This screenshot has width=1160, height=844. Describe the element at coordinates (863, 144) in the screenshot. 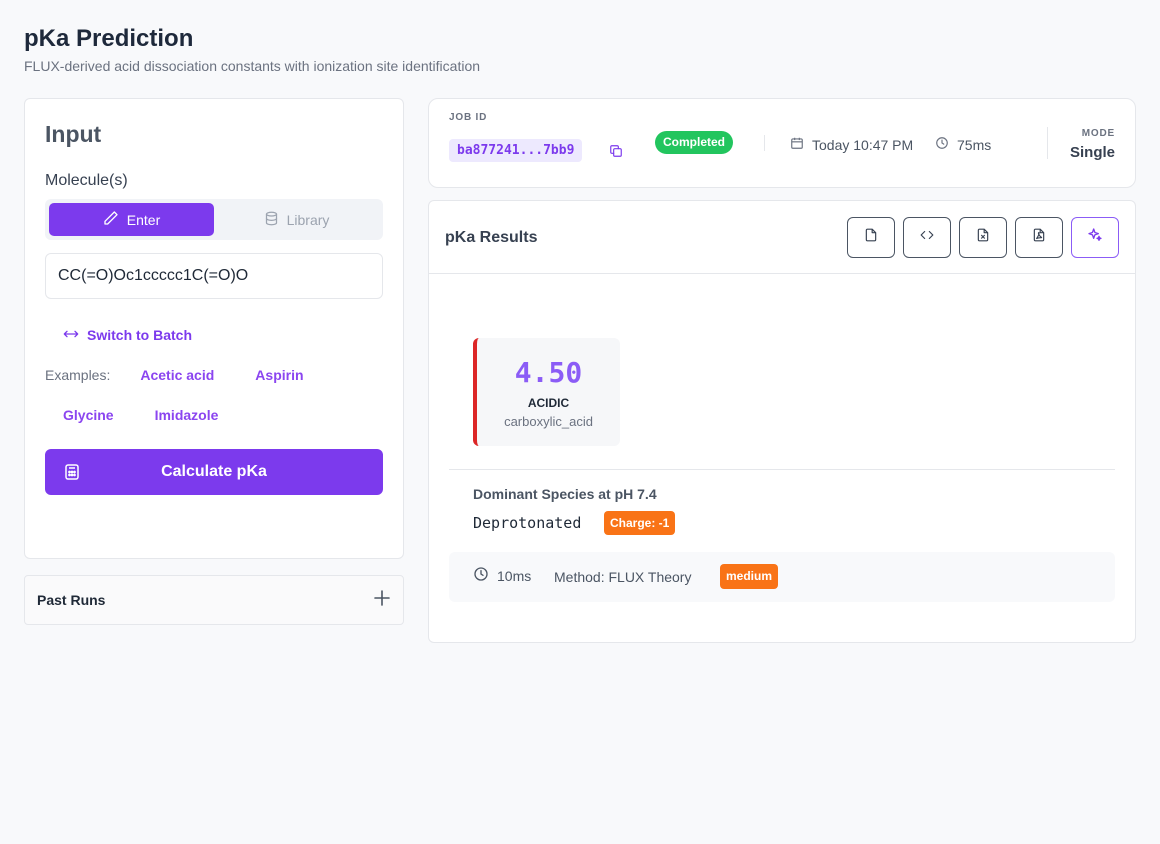

I see `job-date-text: Today 10:47 PM` at that location.